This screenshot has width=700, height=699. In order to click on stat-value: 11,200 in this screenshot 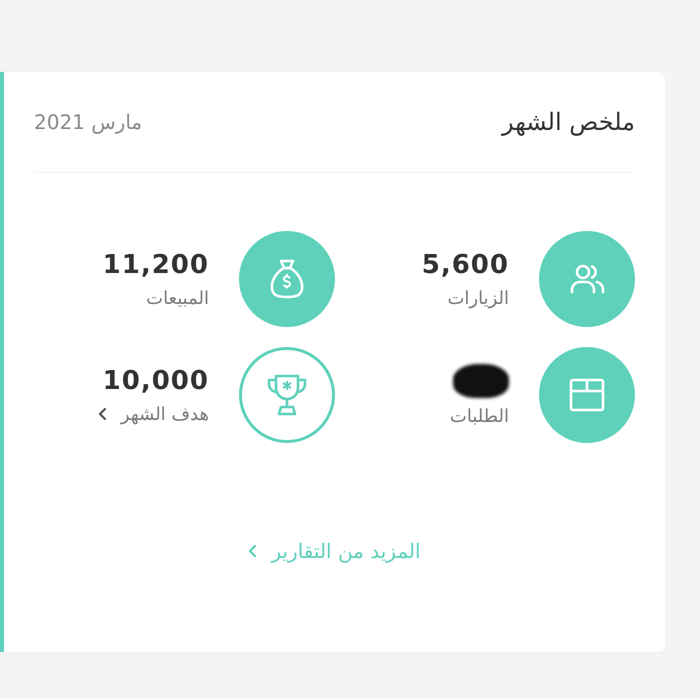, I will do `click(155, 265)`.